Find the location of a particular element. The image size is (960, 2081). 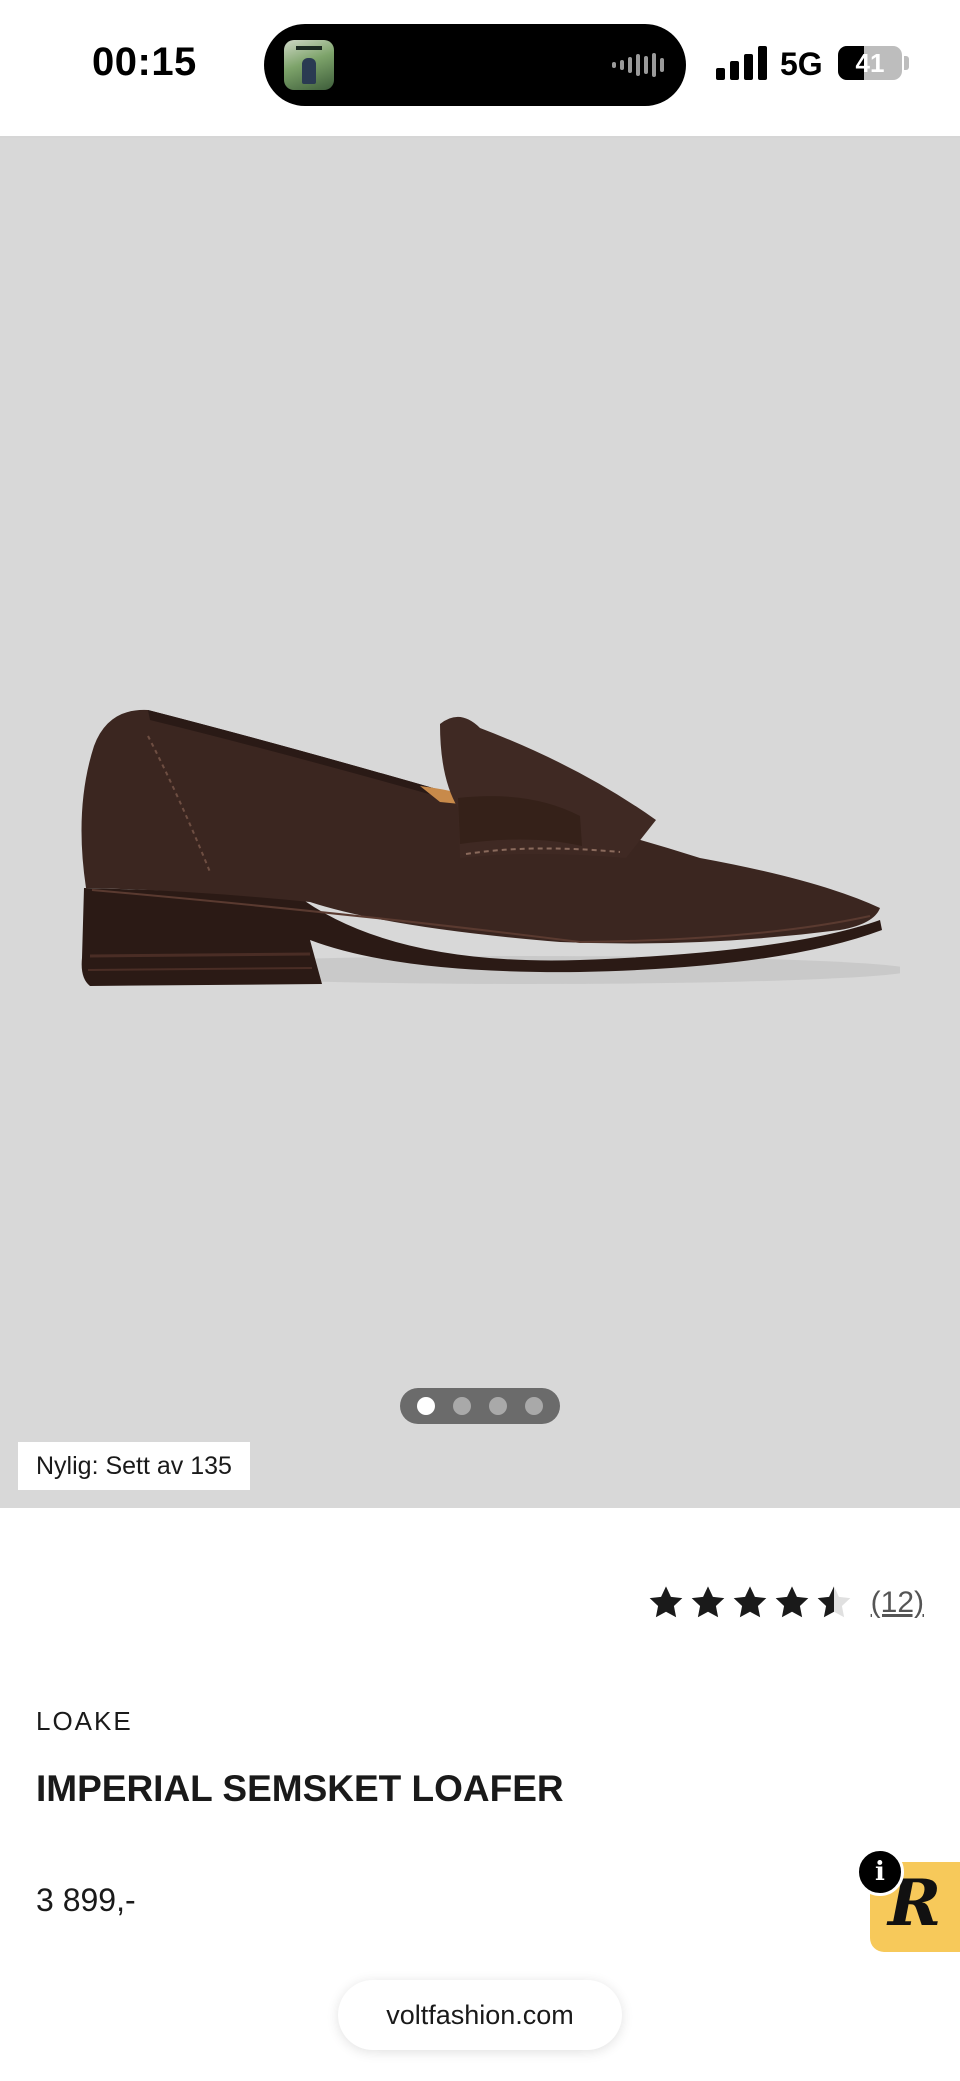

product-rating: (12) is located at coordinates (785, 1603).